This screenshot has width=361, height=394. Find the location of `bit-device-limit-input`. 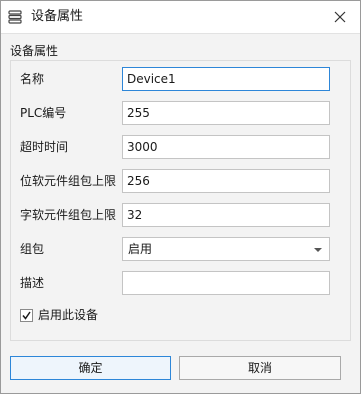

bit-device-limit-input is located at coordinates (226, 181).